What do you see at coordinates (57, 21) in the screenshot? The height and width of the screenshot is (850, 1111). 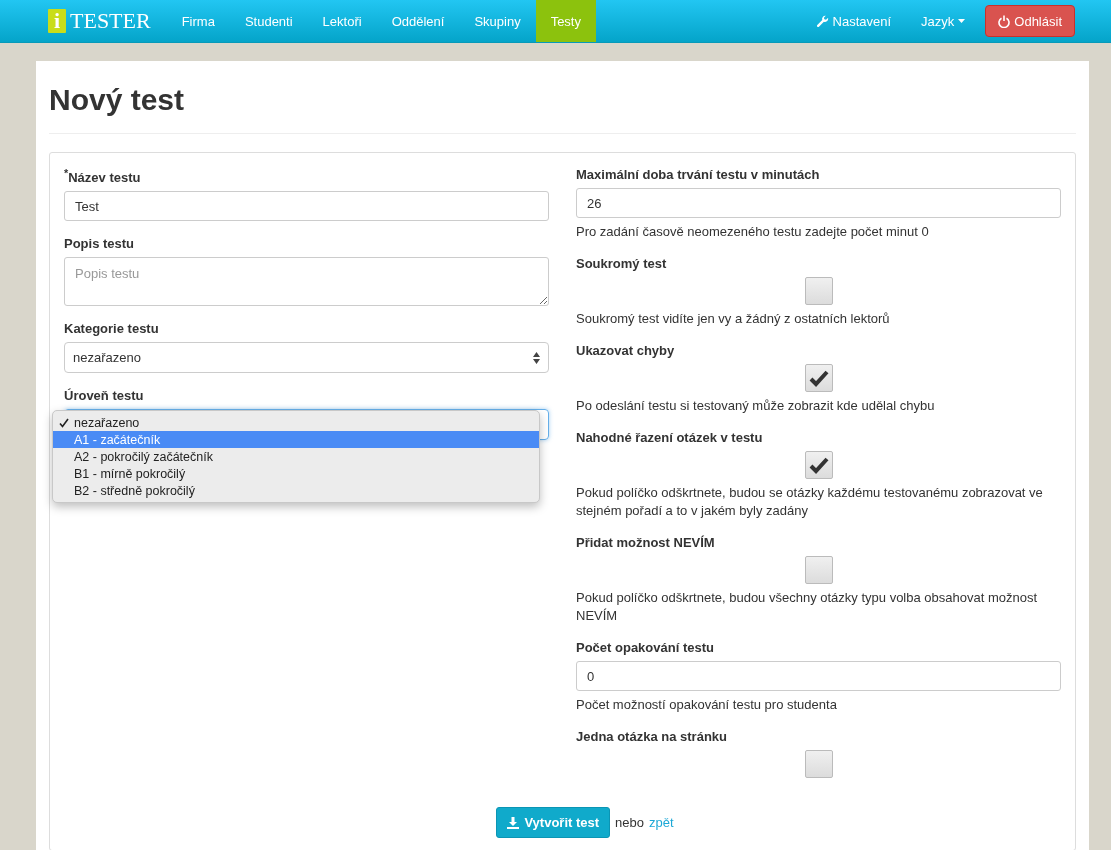 I see `logo-bubble: i` at bounding box center [57, 21].